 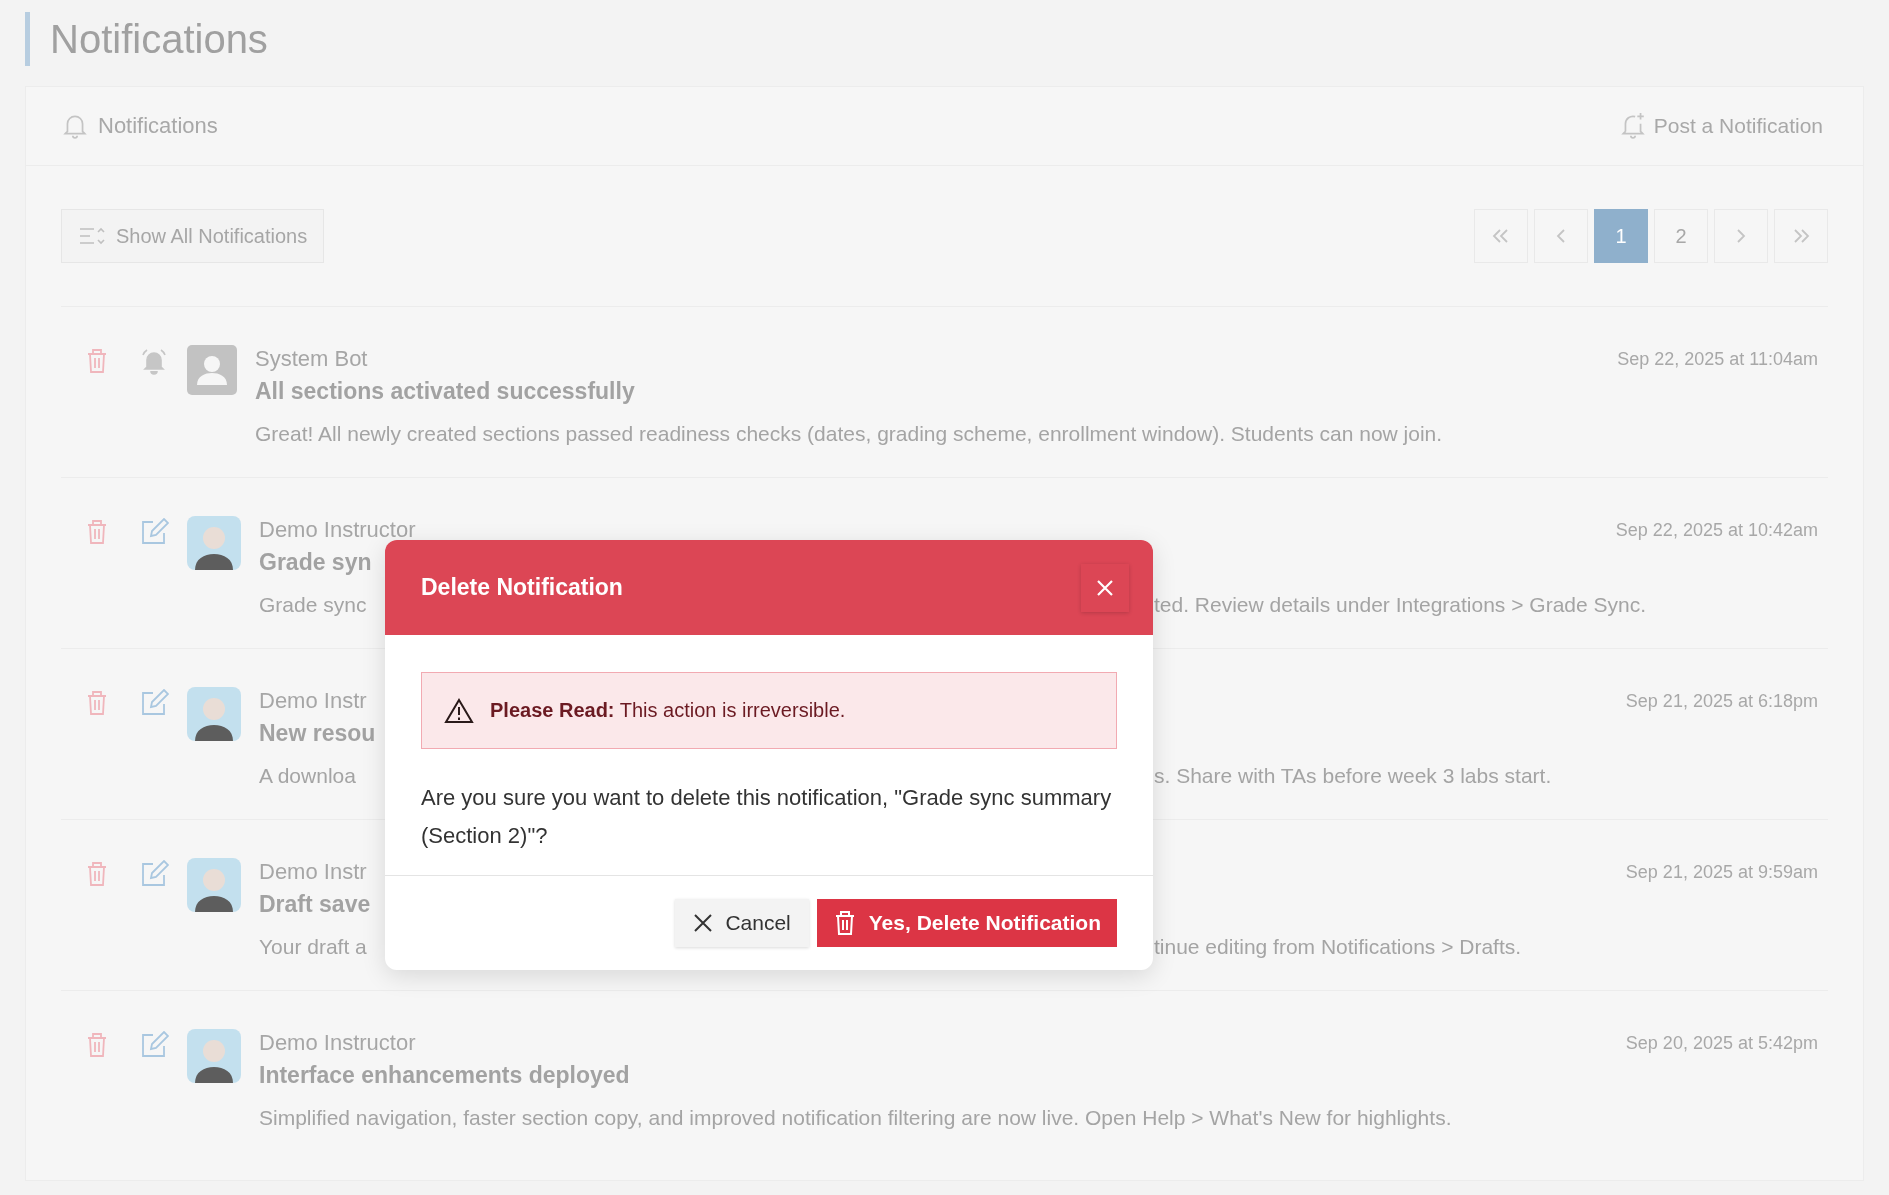 I want to click on notification-text: Your draft a, so click(x=313, y=947).